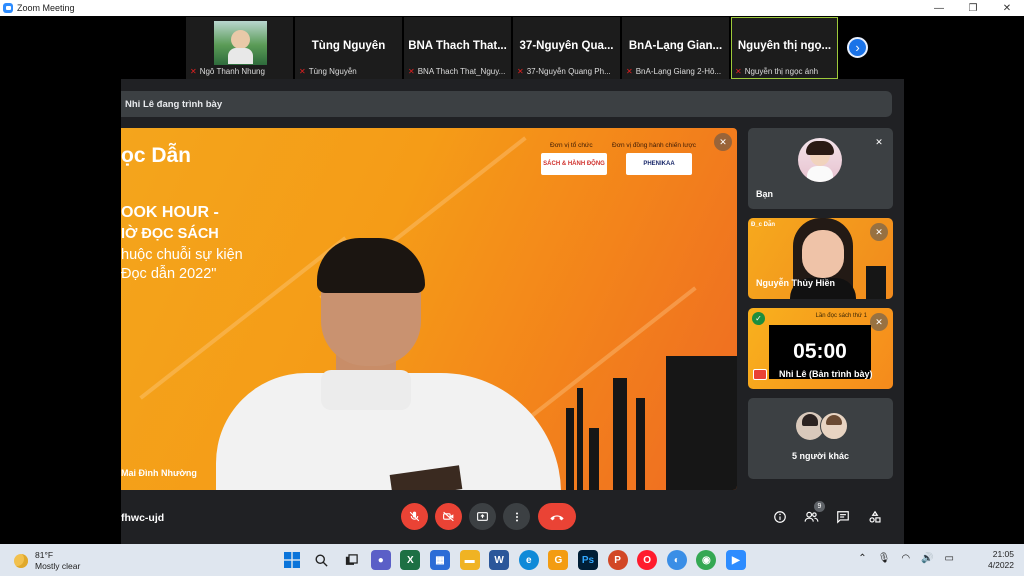 This screenshot has width=1024, height=576. I want to click on organizer-logo: SÁCH & HÀNH ĐỘNG, so click(574, 164).